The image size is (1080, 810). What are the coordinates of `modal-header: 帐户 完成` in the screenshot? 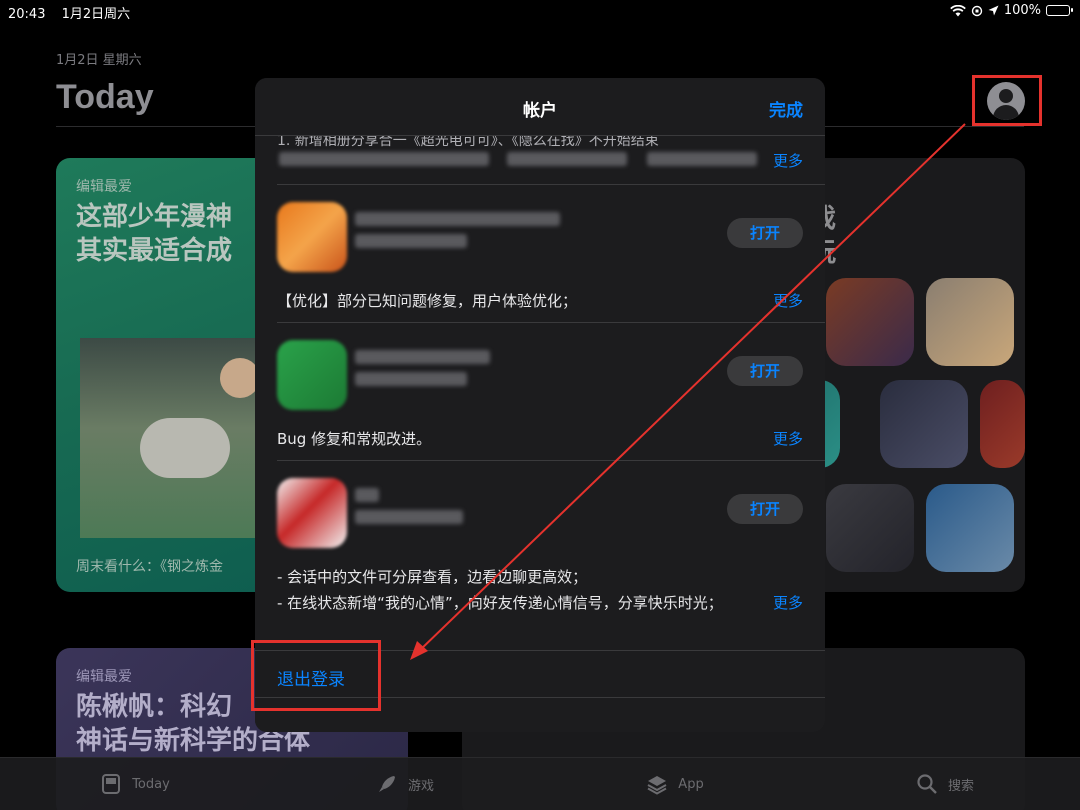 It's located at (540, 107).